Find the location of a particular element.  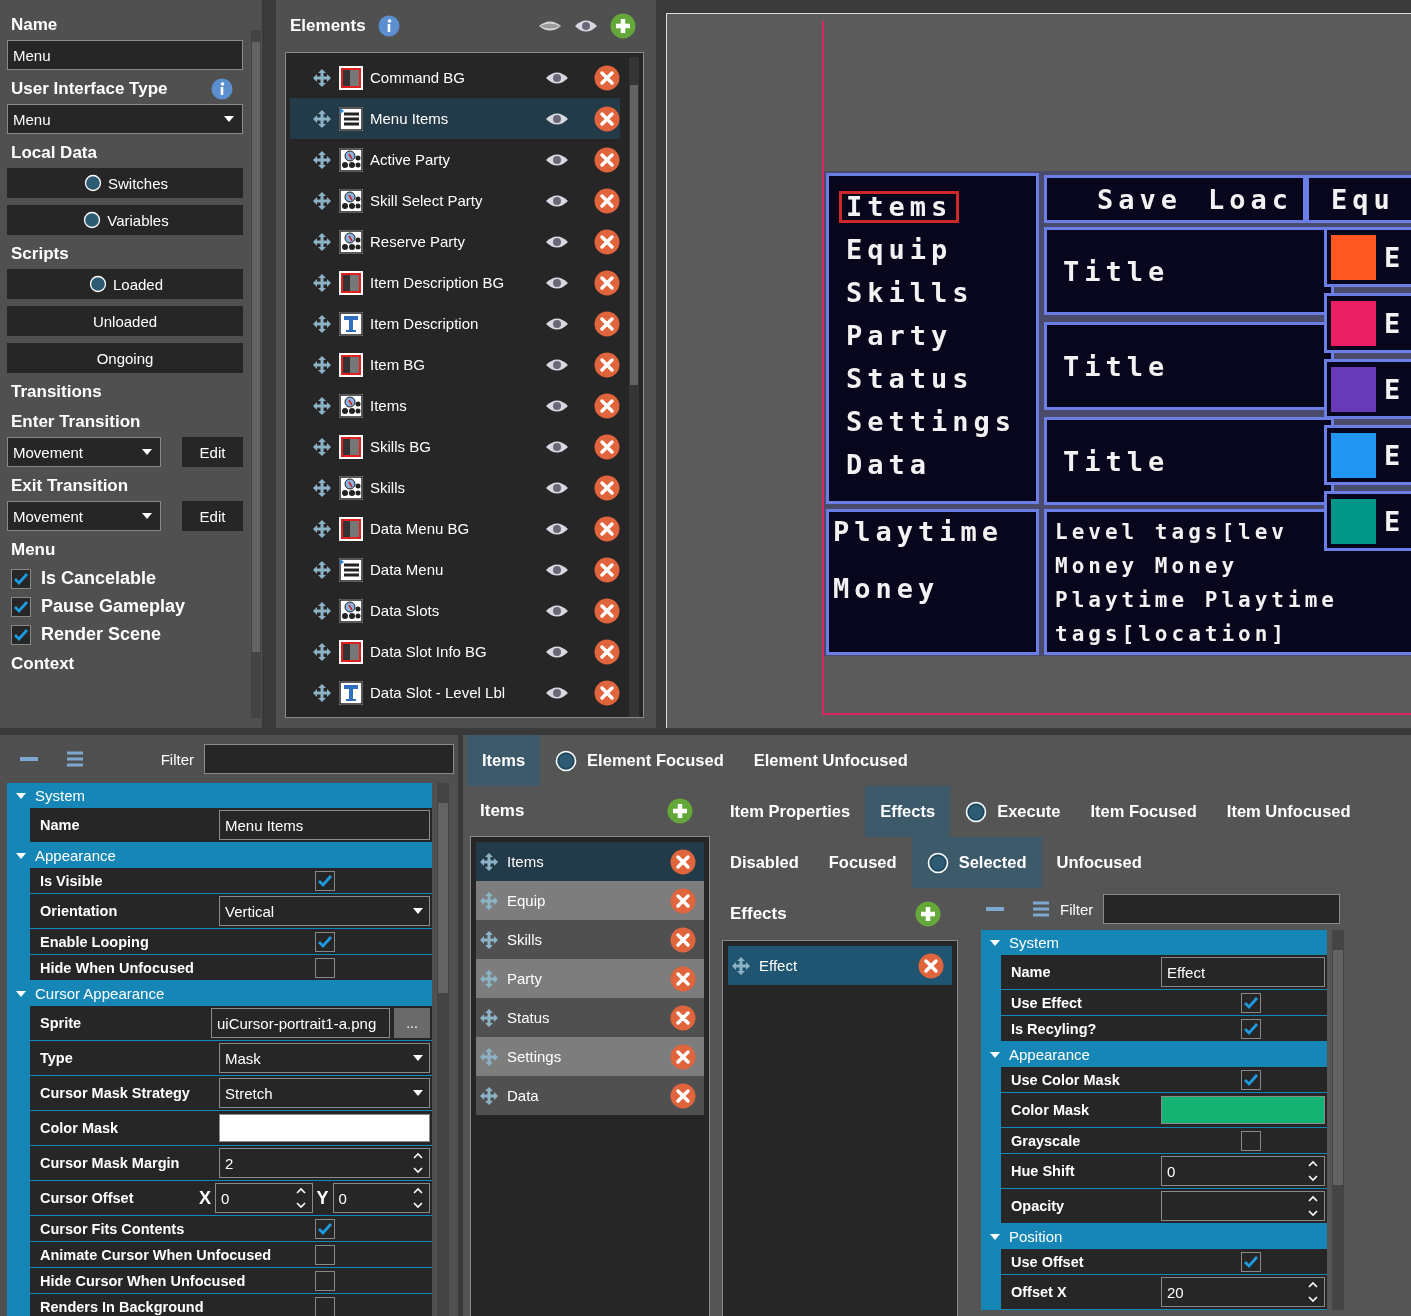

list-item: Effect is located at coordinates (840, 965).